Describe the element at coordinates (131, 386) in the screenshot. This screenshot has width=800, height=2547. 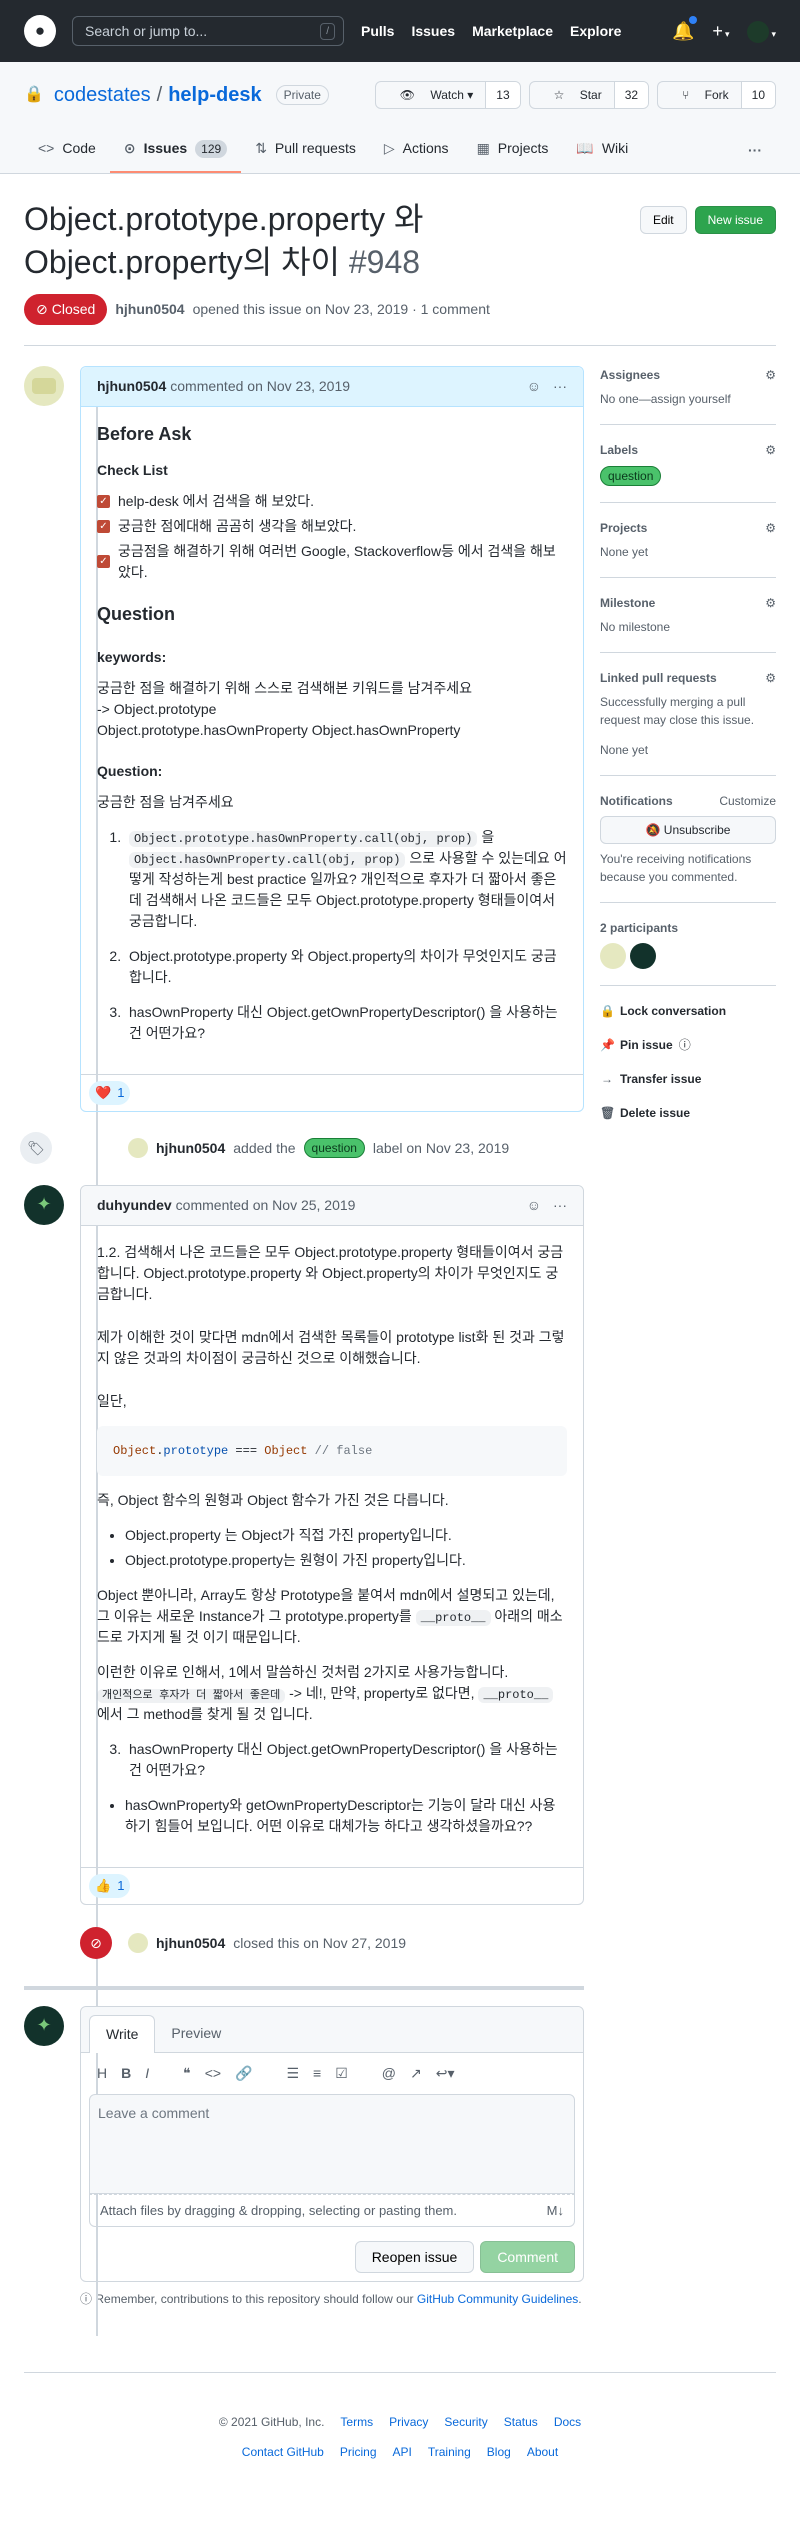
I see `comment-author: hjhun0504` at that location.